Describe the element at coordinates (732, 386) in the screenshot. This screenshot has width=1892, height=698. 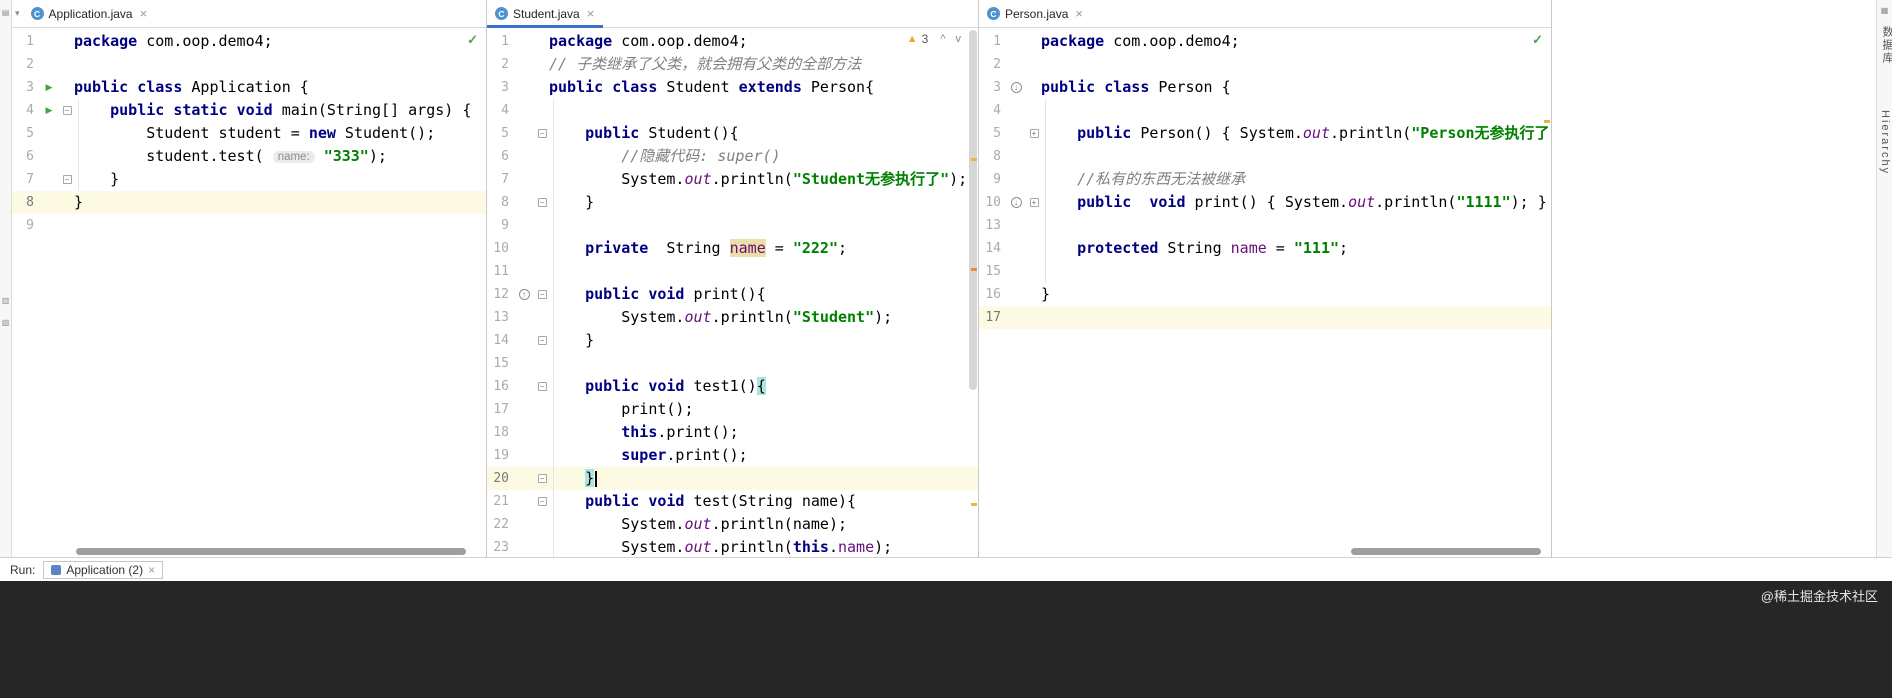
I see `code-line: 16 − public void test1(){` at that location.